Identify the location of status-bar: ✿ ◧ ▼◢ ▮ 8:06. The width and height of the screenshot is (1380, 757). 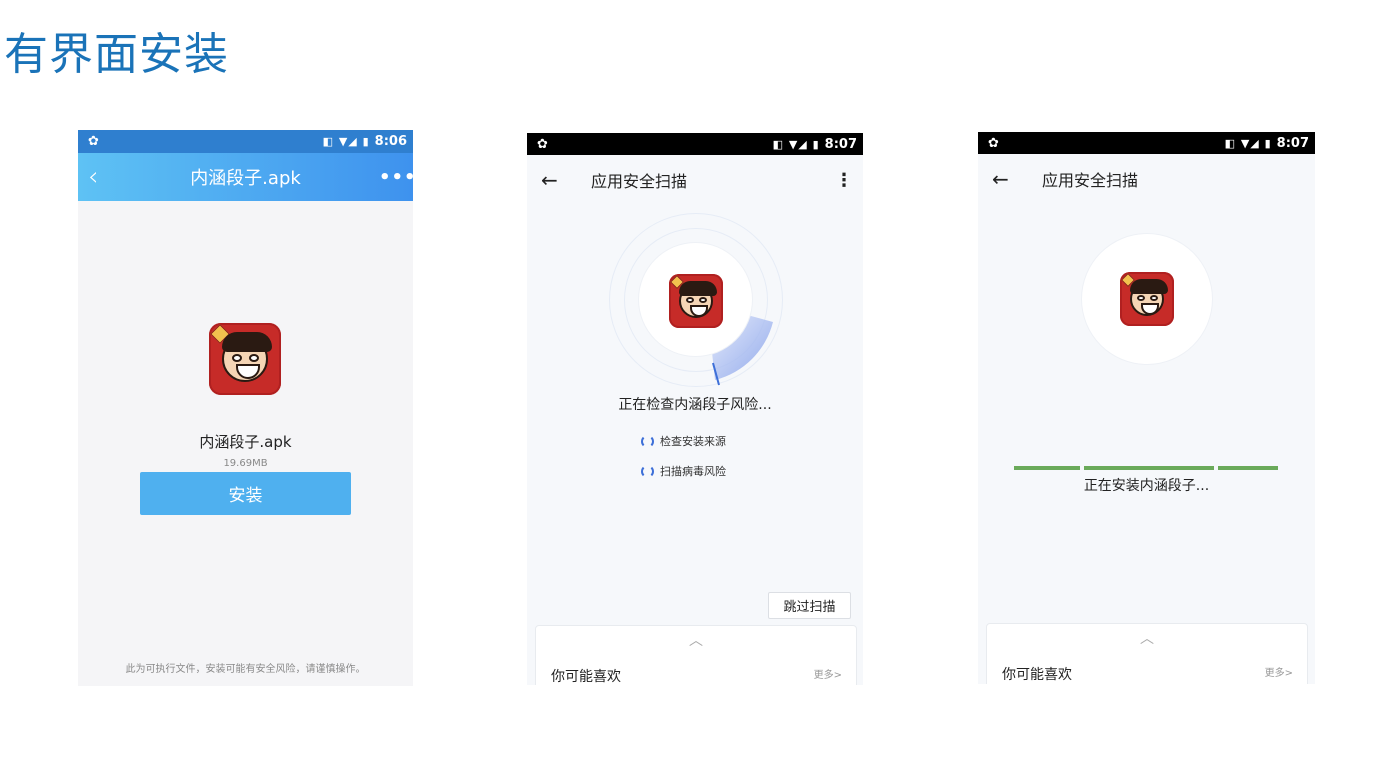
(245, 141).